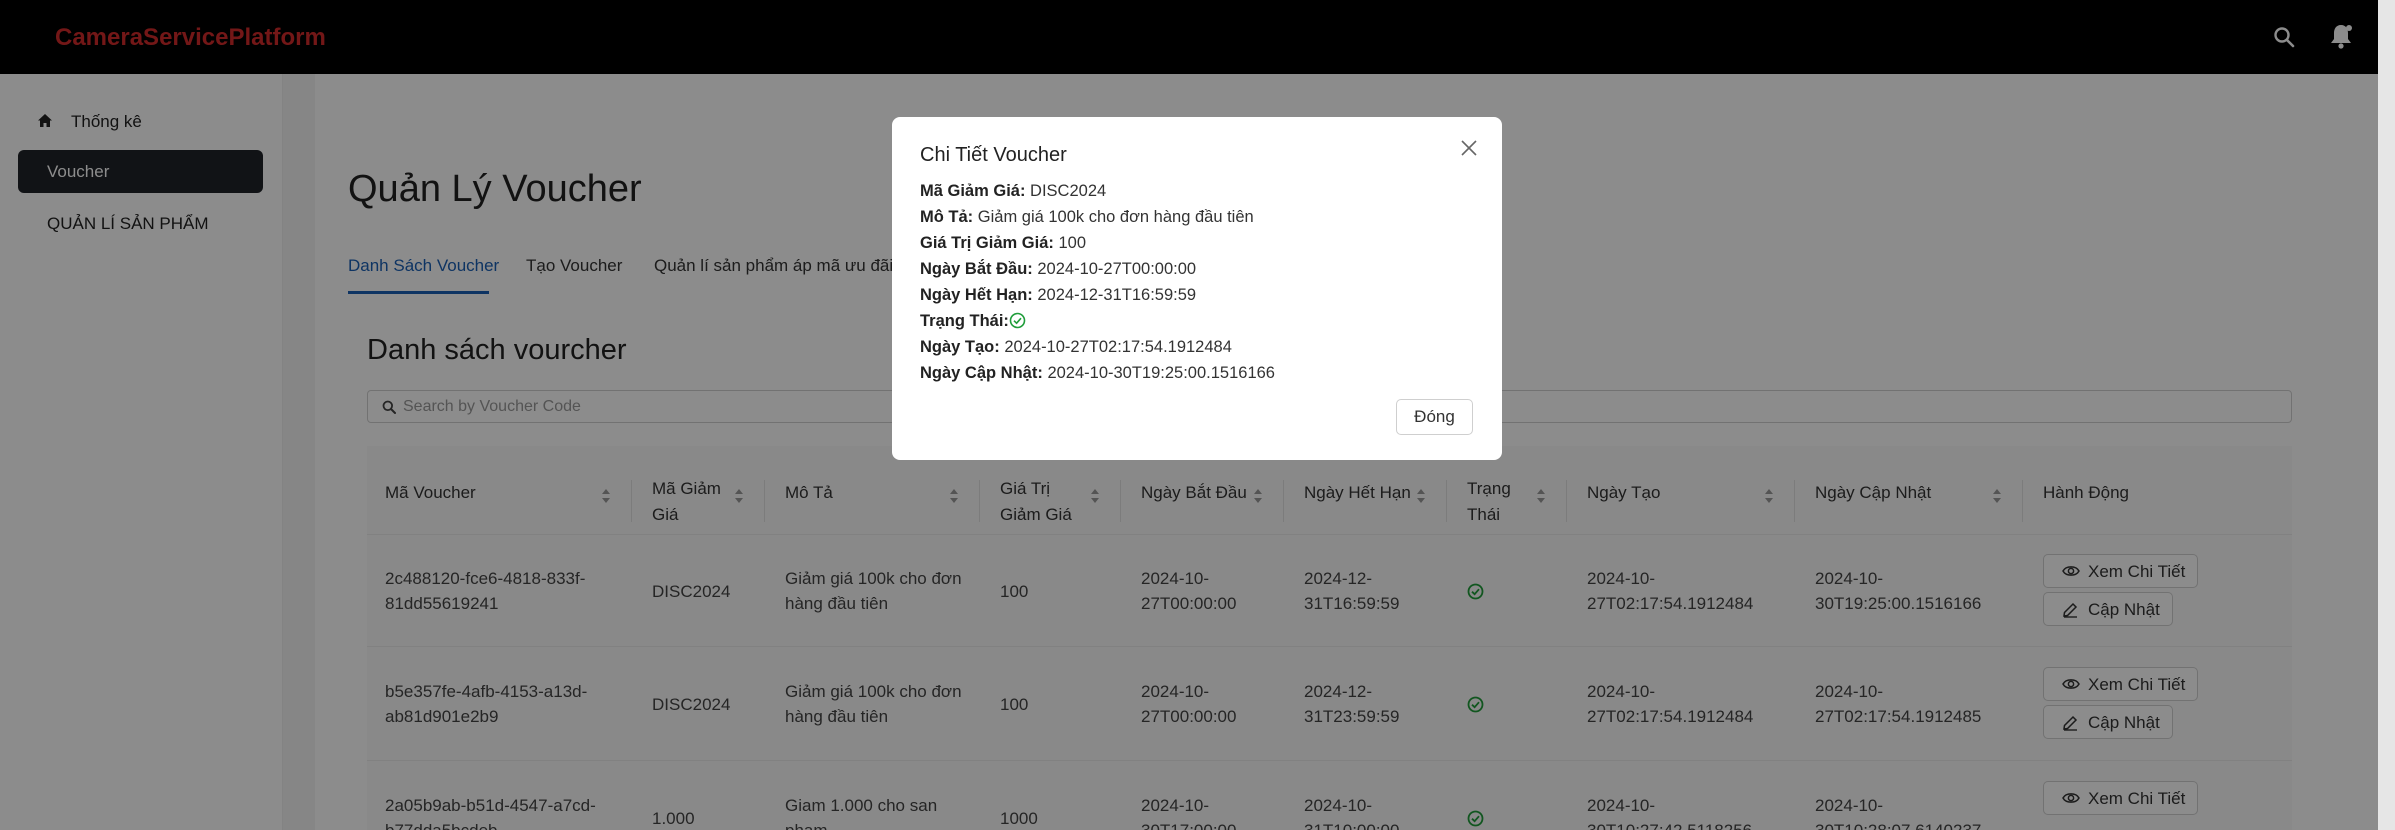 The width and height of the screenshot is (2395, 830). I want to click on detail-value: Giá Trị Giảm Giá: 100, so click(1003, 243).